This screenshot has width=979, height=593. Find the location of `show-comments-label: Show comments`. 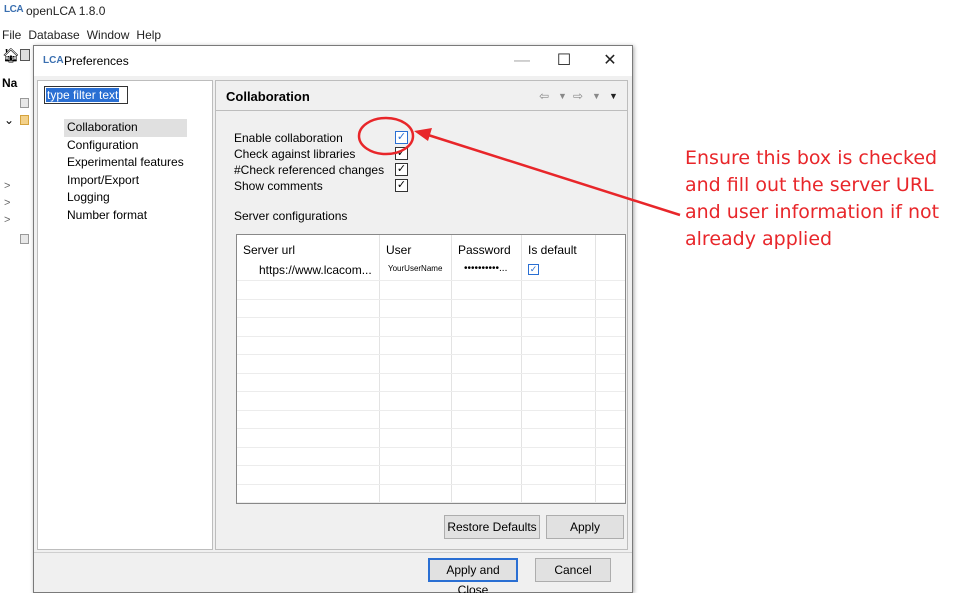

show-comments-label: Show comments is located at coordinates (278, 186).